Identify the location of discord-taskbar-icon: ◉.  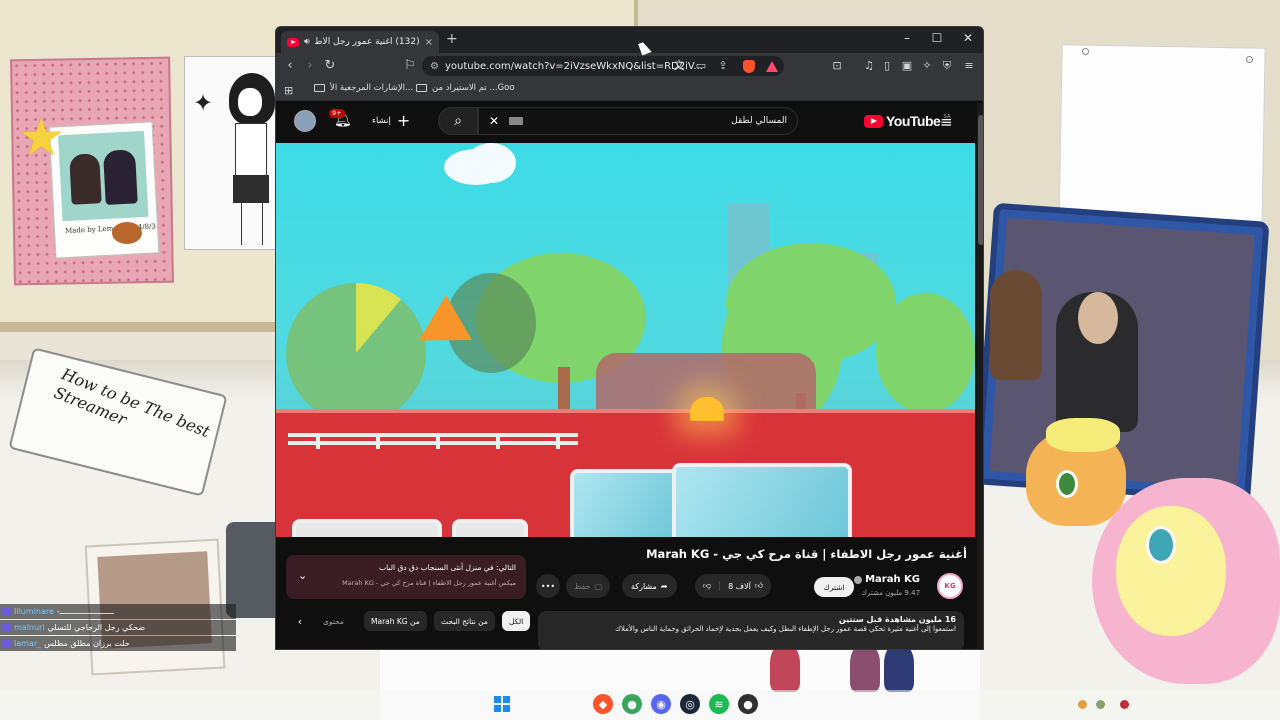
(661, 704).